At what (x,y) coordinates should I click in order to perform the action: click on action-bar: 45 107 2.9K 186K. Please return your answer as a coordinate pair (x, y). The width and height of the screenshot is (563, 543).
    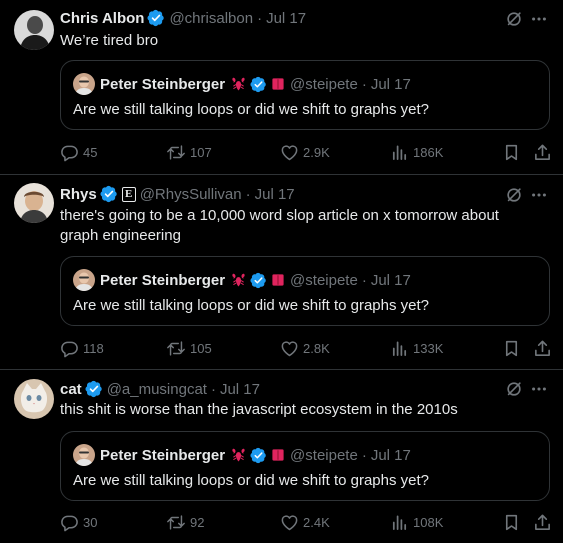
    Looking at the image, I should click on (305, 152).